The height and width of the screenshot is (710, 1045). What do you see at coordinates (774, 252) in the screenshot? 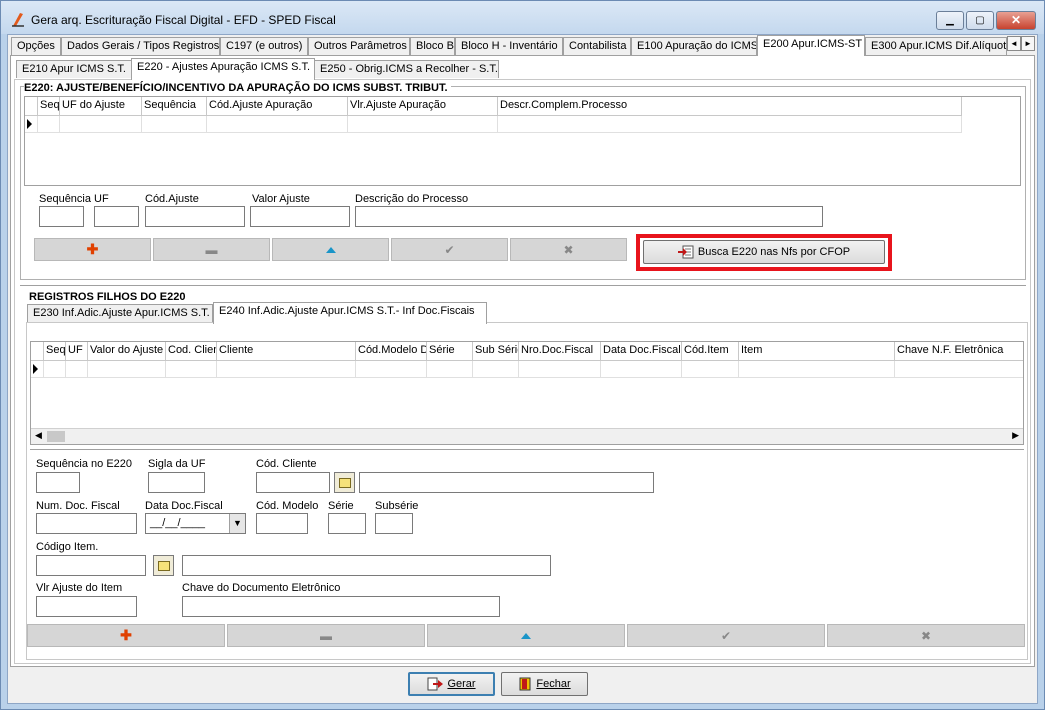
I see `busca-e220-label: Busca E220 nas Nfs por CFOP` at bounding box center [774, 252].